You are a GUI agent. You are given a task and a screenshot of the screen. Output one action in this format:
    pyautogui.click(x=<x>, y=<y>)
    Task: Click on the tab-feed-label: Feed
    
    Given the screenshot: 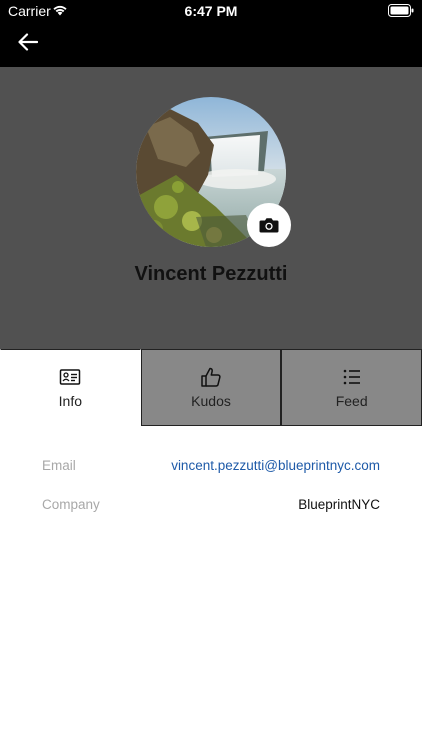 What is the action you would take?
    pyautogui.click(x=351, y=401)
    